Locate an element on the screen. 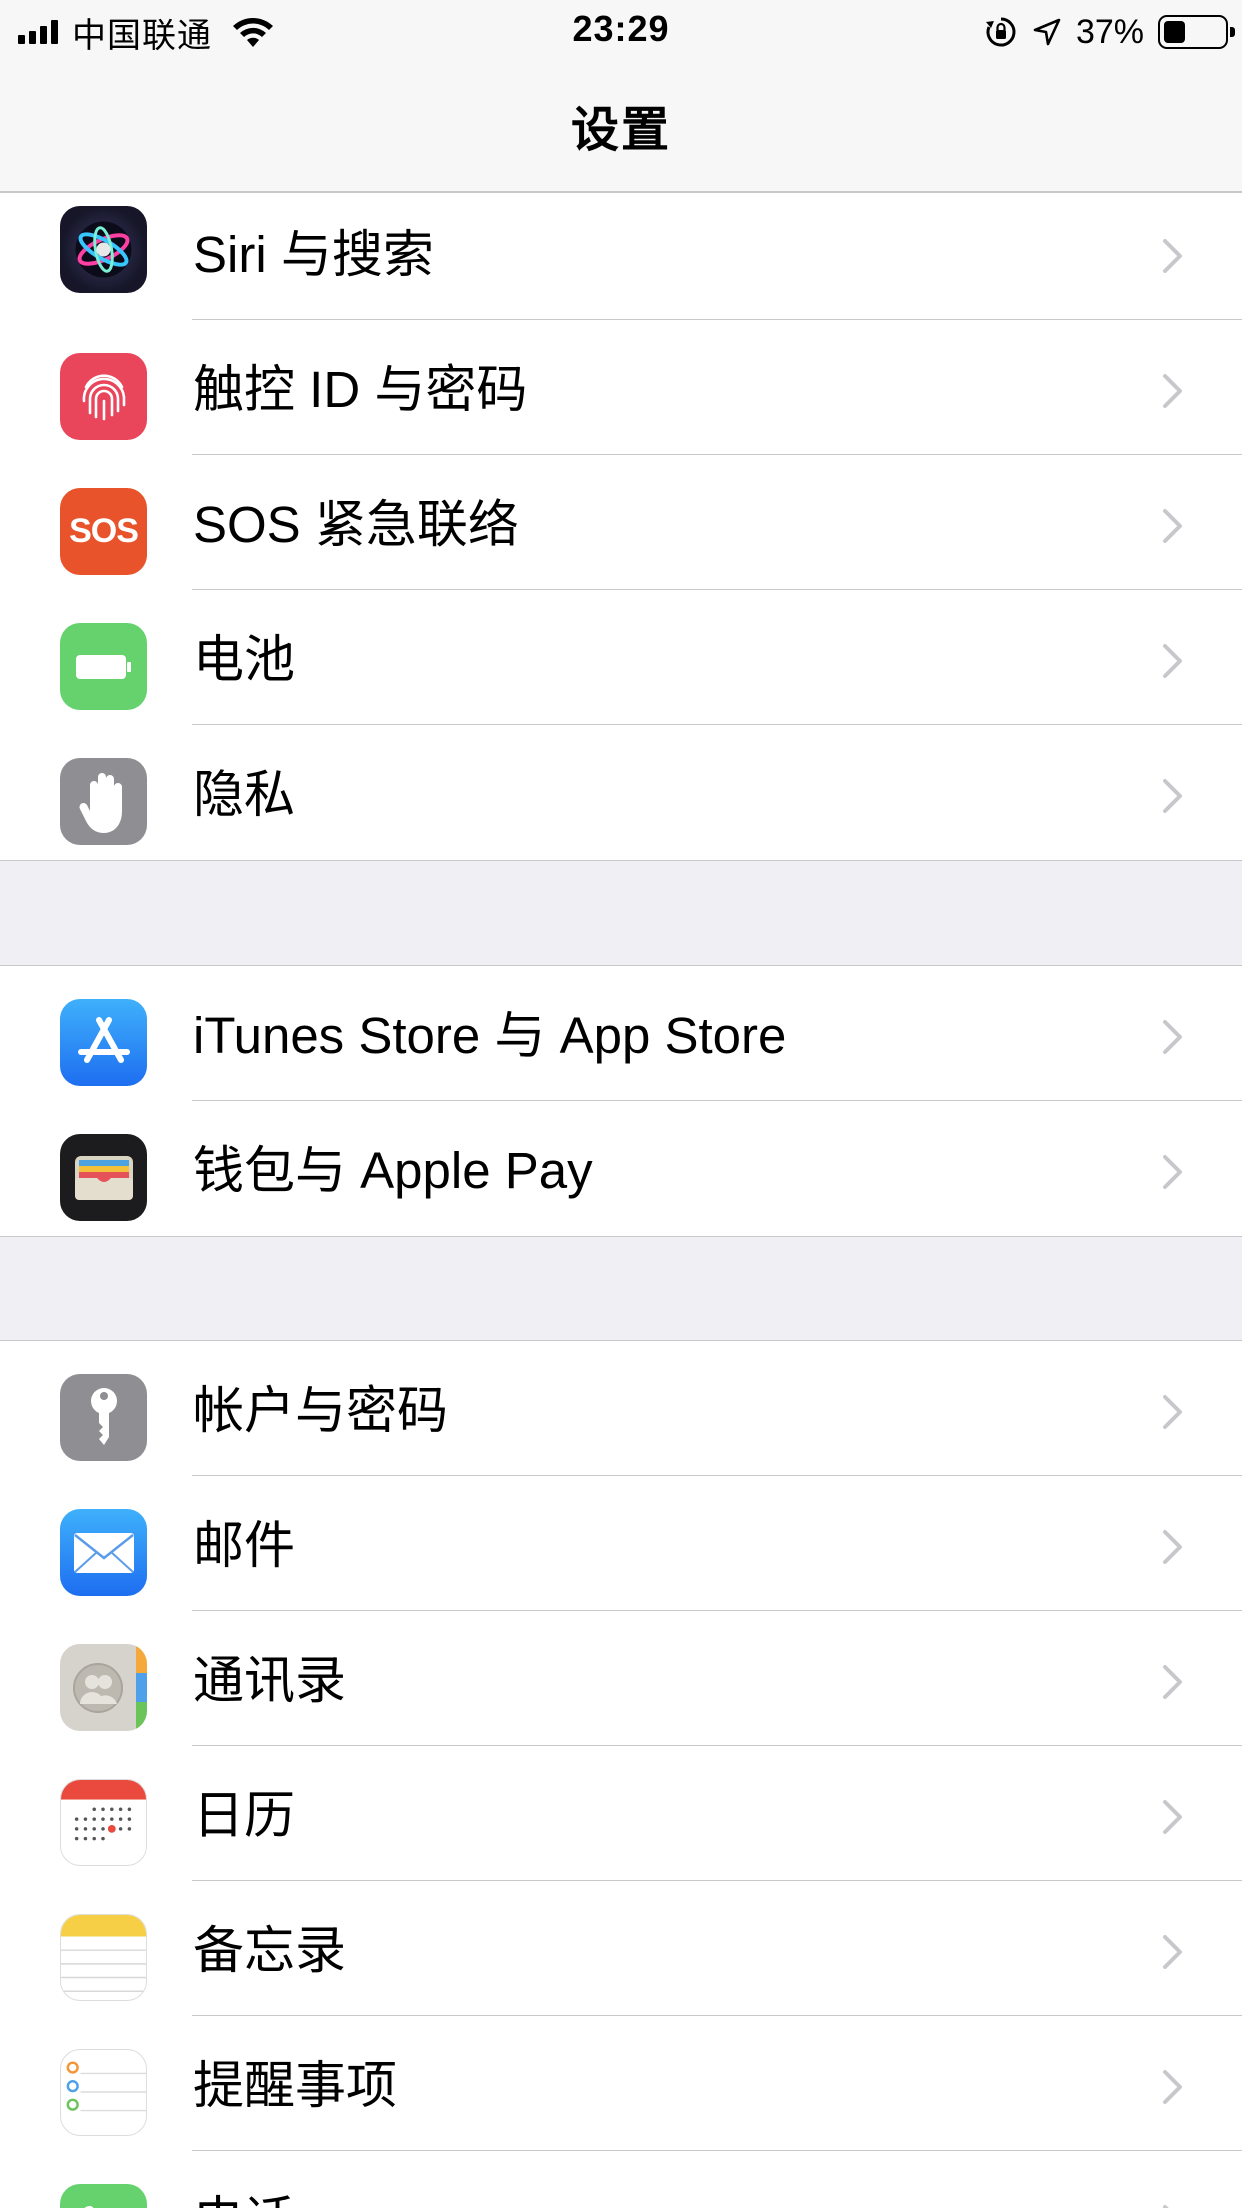 This screenshot has width=1242, height=2208. settings-row-phone: 电话 is located at coordinates (621, 2179).